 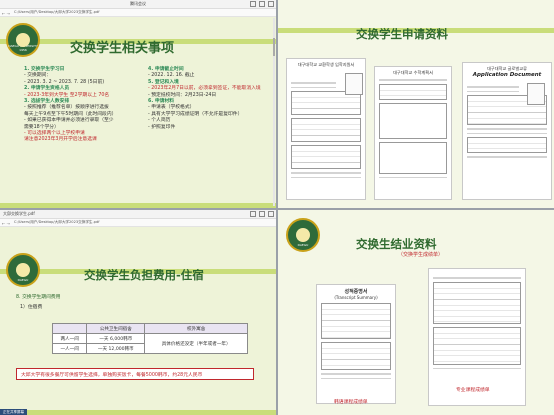 What do you see at coordinates (326, 129) in the screenshot?
I see `application-form-doc: 대구대학교 교환학생 입학지원서` at bounding box center [326, 129].